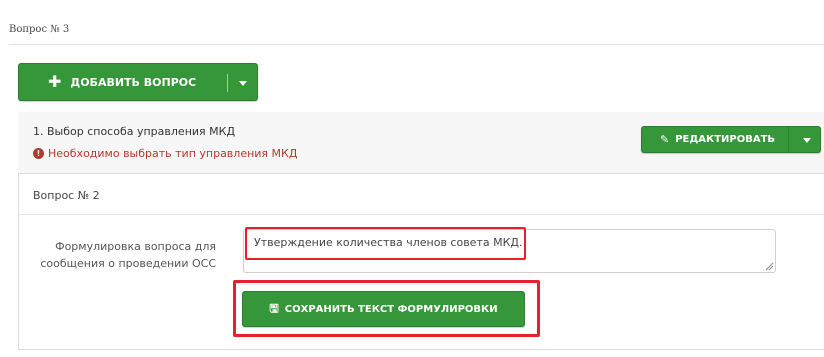  I want to click on highlight-frame-textarea, so click(385, 243).